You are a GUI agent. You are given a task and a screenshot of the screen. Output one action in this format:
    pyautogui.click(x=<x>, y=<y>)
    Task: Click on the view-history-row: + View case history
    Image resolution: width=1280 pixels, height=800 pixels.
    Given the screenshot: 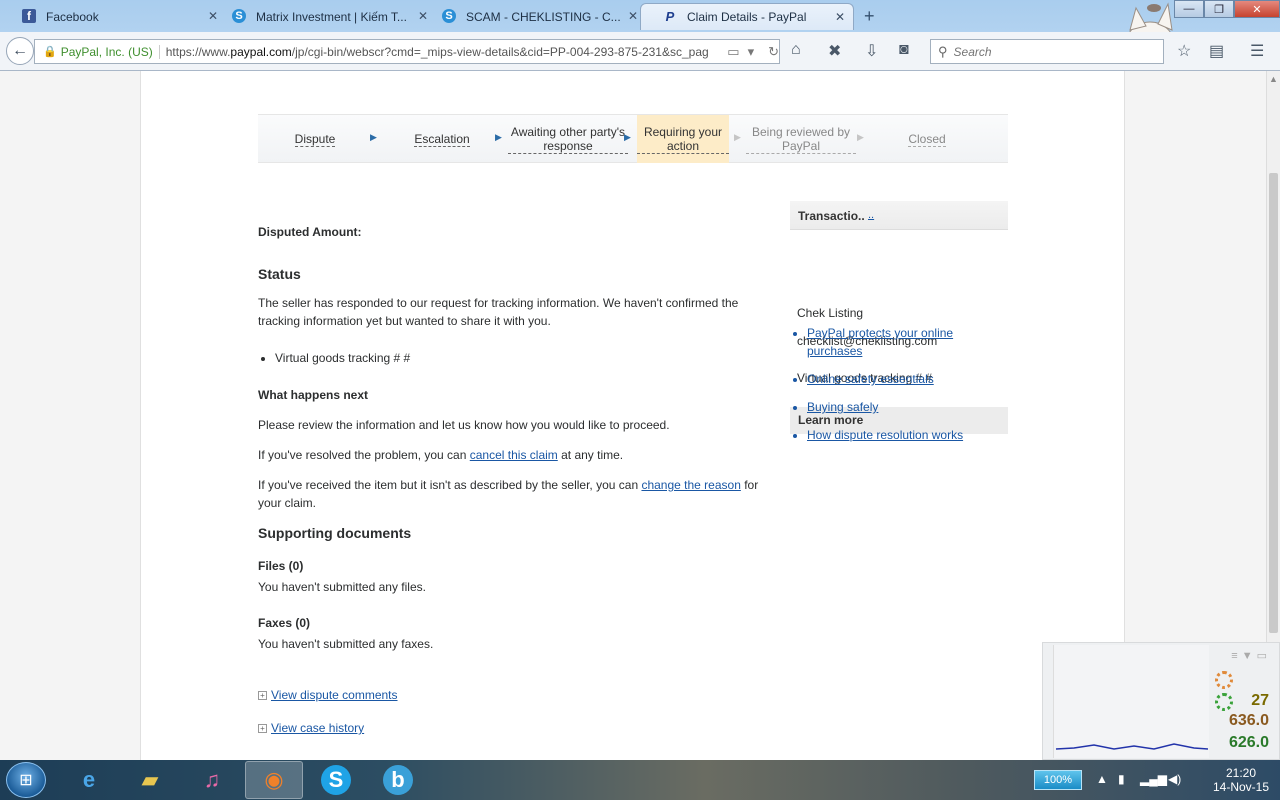 What is the action you would take?
    pyautogui.click(x=311, y=728)
    